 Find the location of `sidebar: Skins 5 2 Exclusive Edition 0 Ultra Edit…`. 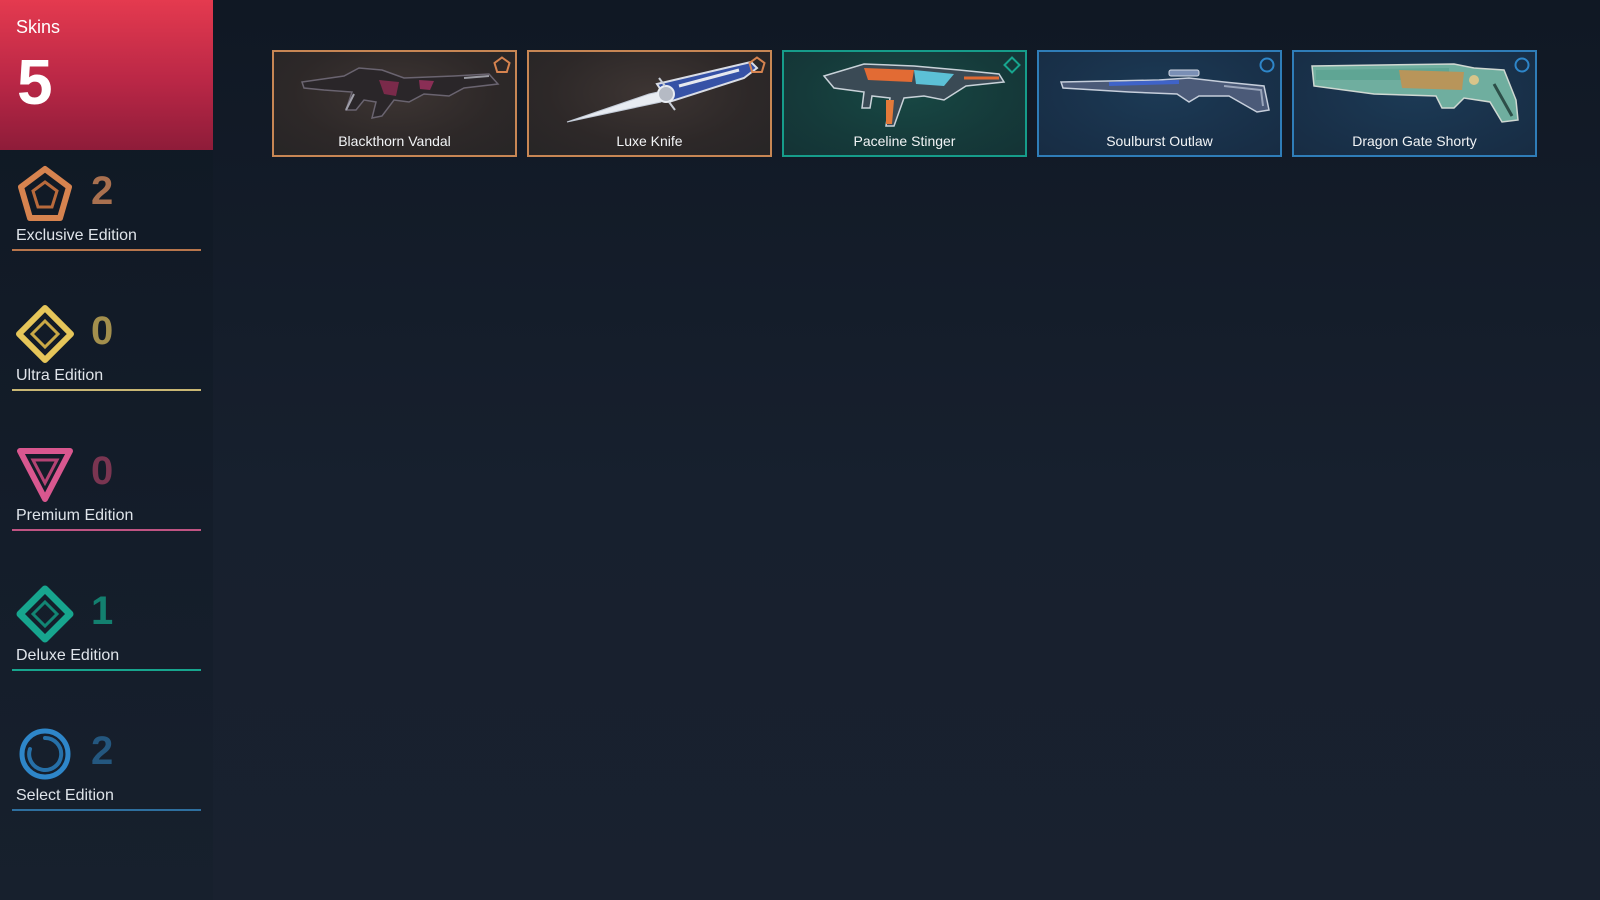

sidebar: Skins 5 2 Exclusive Edition 0 Ultra Edit… is located at coordinates (106, 450).